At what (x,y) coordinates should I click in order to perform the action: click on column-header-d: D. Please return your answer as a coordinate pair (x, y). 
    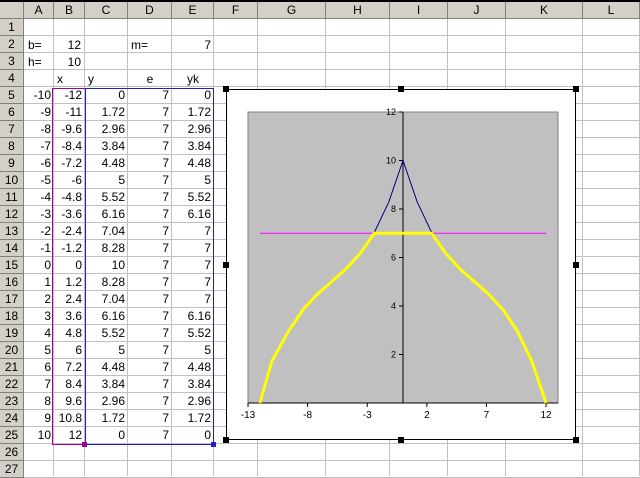
    Looking at the image, I should click on (150, 10).